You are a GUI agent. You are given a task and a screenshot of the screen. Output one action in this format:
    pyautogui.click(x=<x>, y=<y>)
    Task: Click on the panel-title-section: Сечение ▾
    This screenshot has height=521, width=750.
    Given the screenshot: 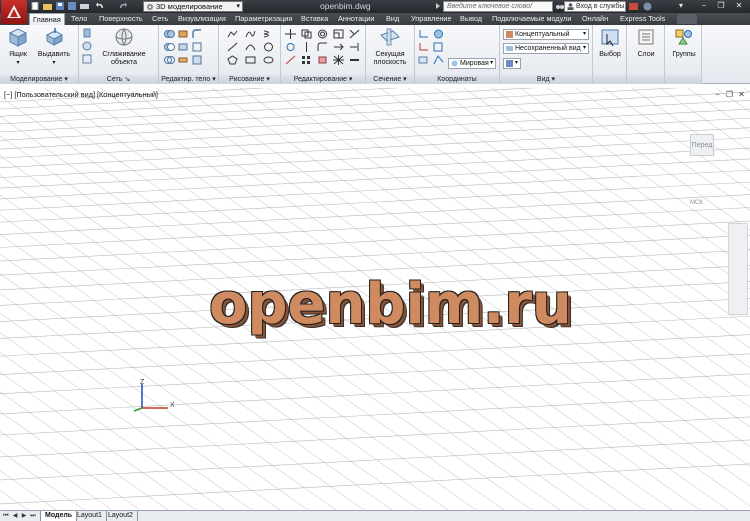 What is the action you would take?
    pyautogui.click(x=390, y=79)
    